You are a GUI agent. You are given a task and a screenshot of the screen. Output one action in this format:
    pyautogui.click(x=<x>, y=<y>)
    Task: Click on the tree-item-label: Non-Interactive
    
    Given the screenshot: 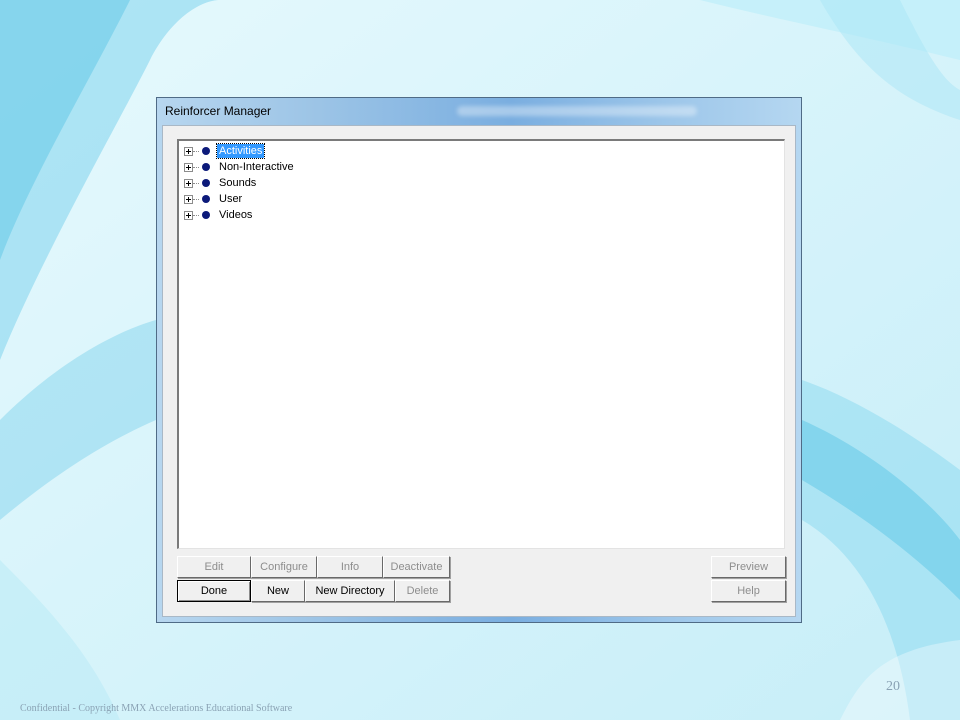 What is the action you would take?
    pyautogui.click(x=256, y=167)
    